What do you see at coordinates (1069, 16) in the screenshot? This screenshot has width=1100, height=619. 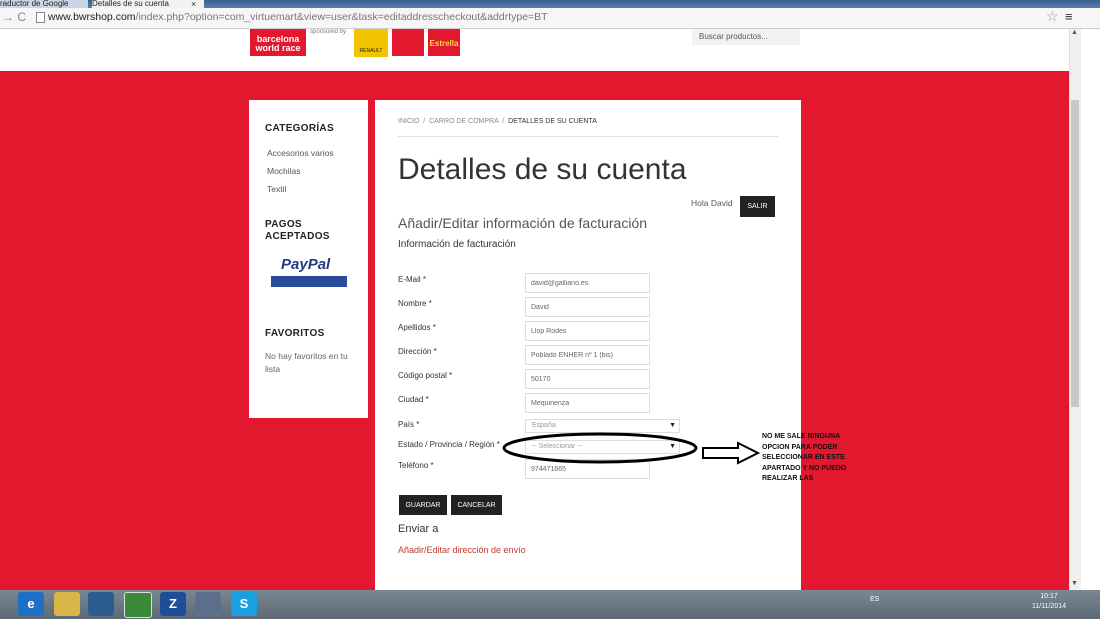 I see `browser-menu-icon: ≡` at bounding box center [1069, 16].